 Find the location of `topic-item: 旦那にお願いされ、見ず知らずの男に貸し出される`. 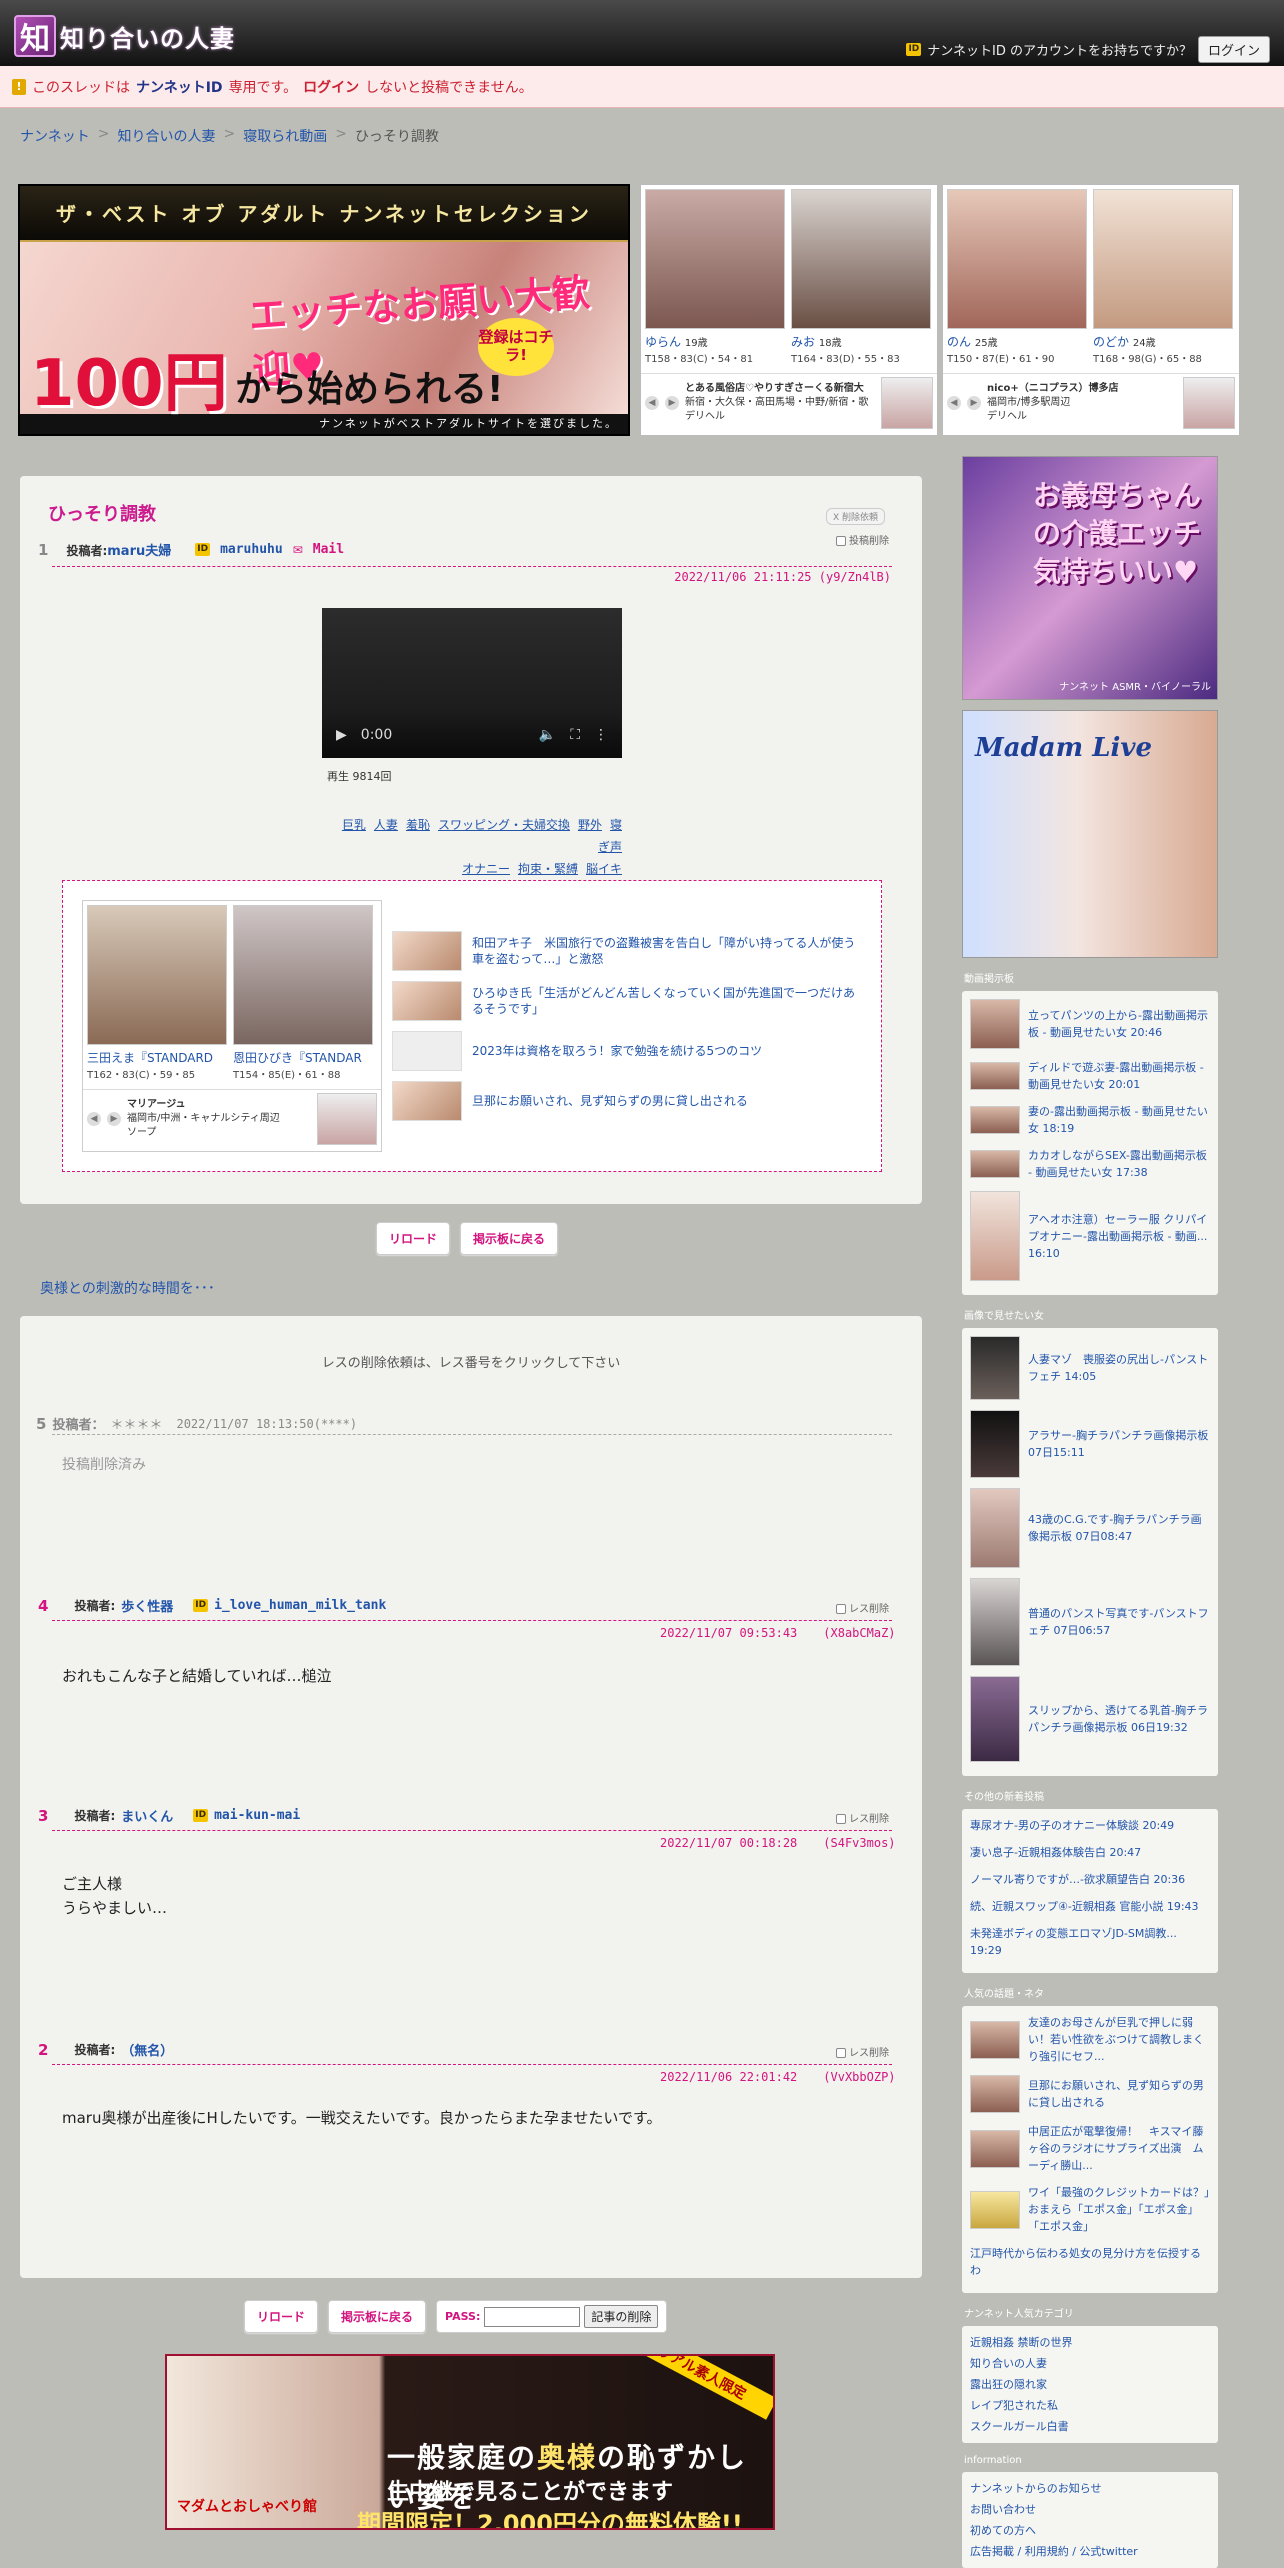

topic-item: 旦那にお願いされ、見ず知らずの男に貸し出される is located at coordinates (1090, 2094).